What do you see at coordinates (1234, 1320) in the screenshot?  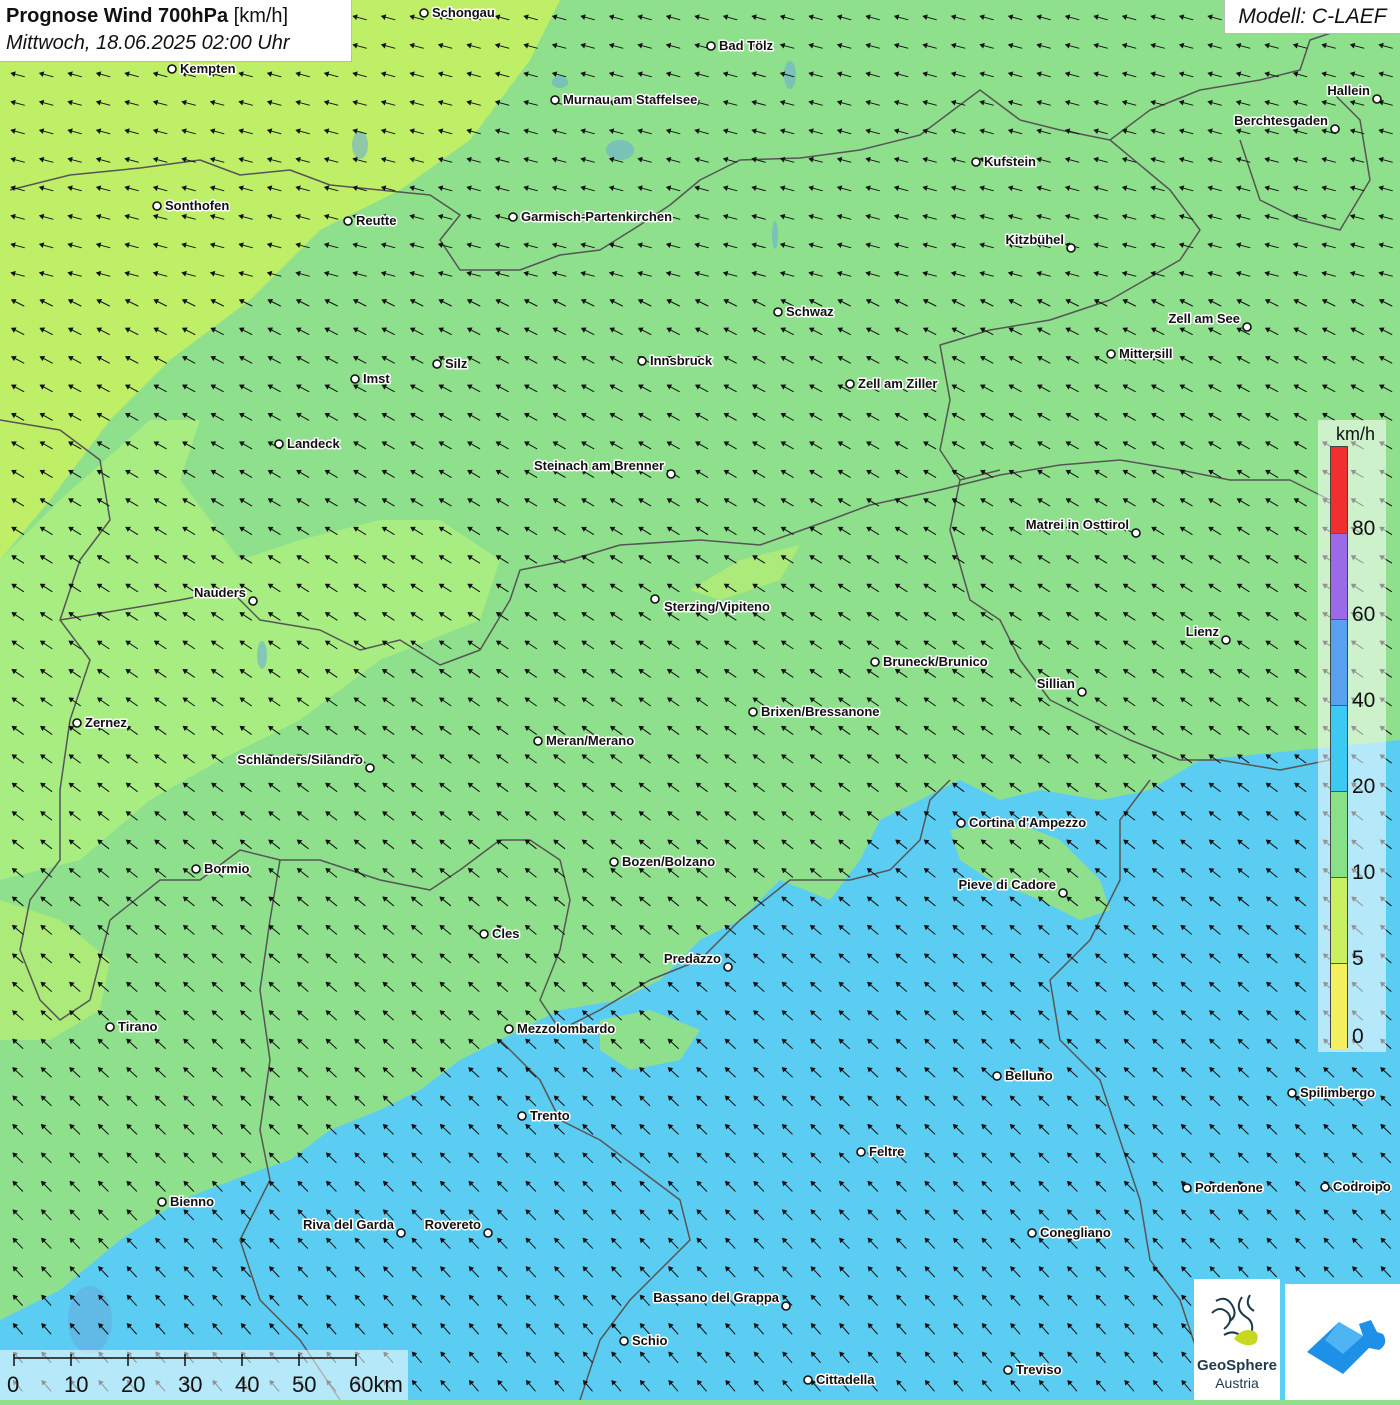 I see `geosphere-mark-icon` at bounding box center [1234, 1320].